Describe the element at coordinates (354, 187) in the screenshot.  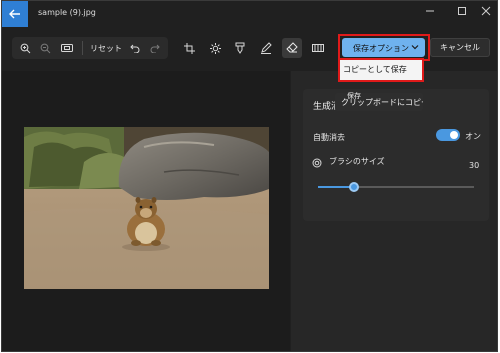
I see `slider-thumb` at that location.